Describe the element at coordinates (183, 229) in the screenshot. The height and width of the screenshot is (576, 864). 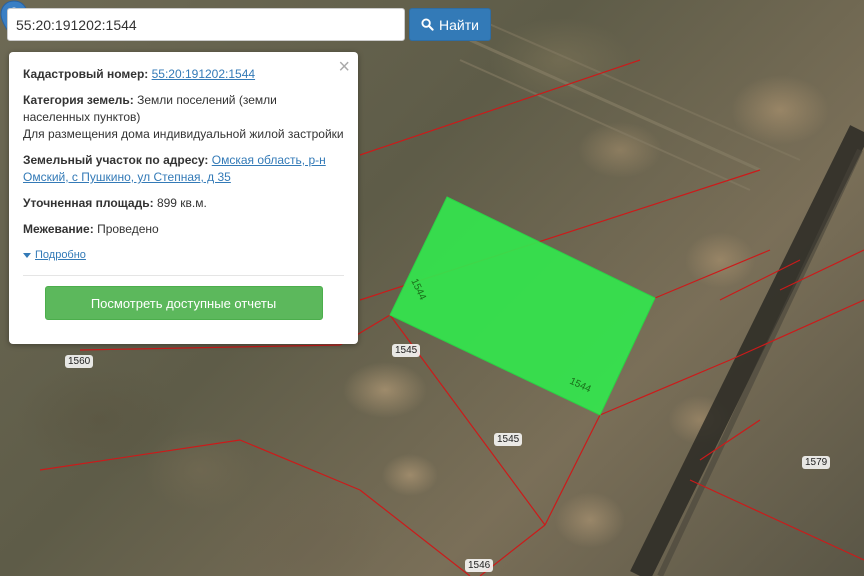
I see `survey-row: Межевание: Проведено` at that location.